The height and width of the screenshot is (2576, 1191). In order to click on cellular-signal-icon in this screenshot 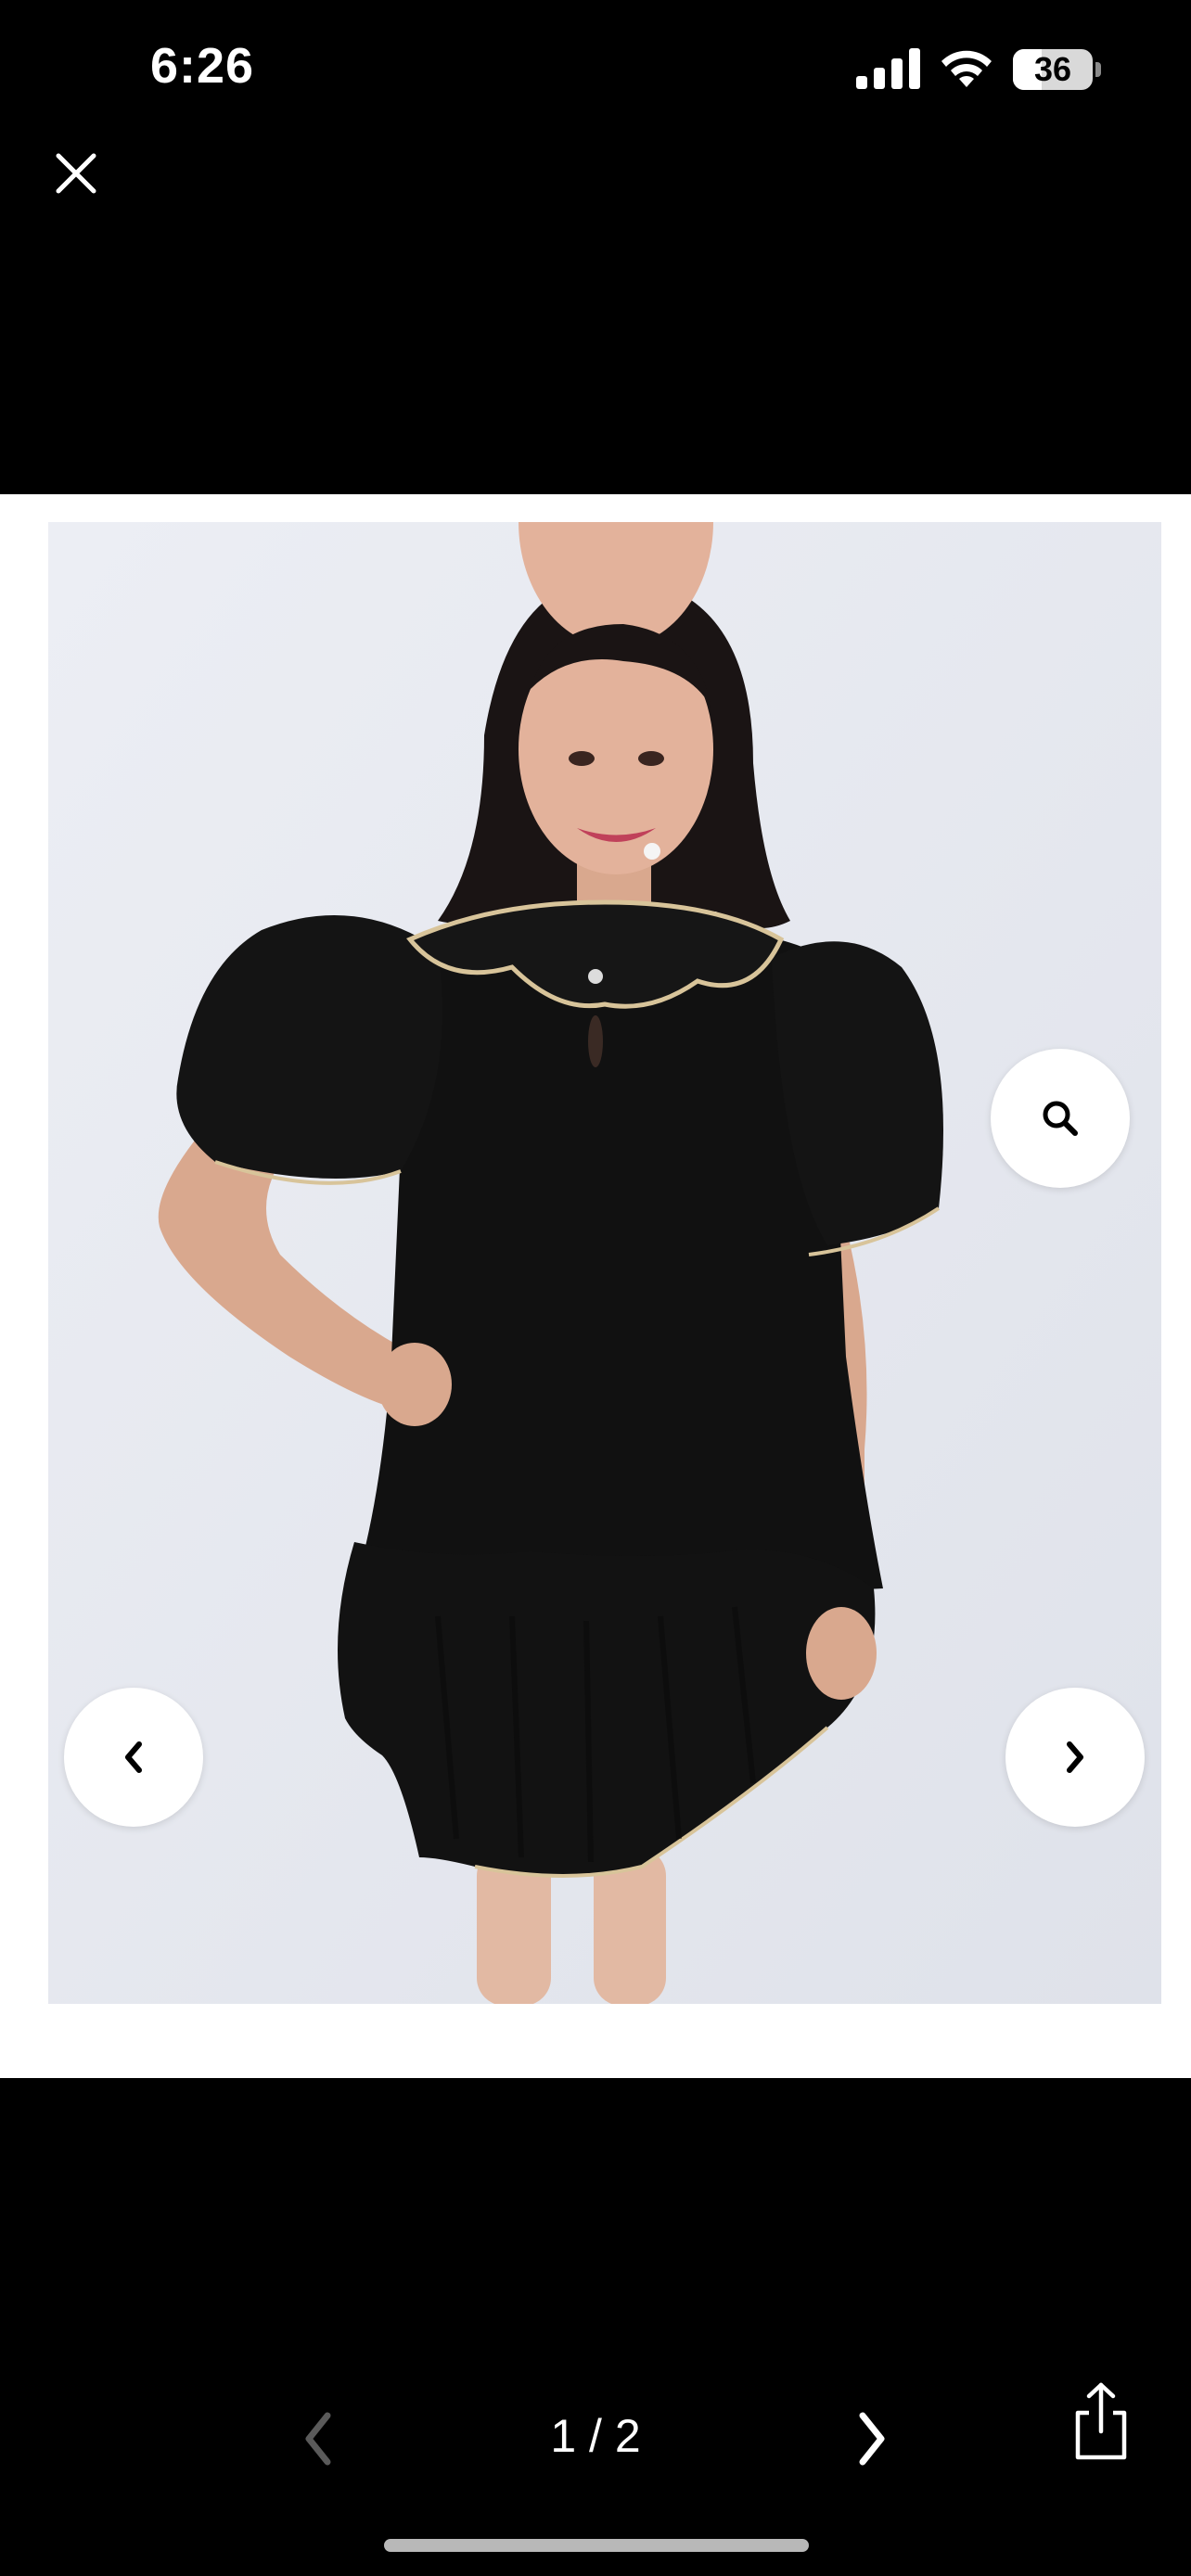, I will do `click(888, 68)`.